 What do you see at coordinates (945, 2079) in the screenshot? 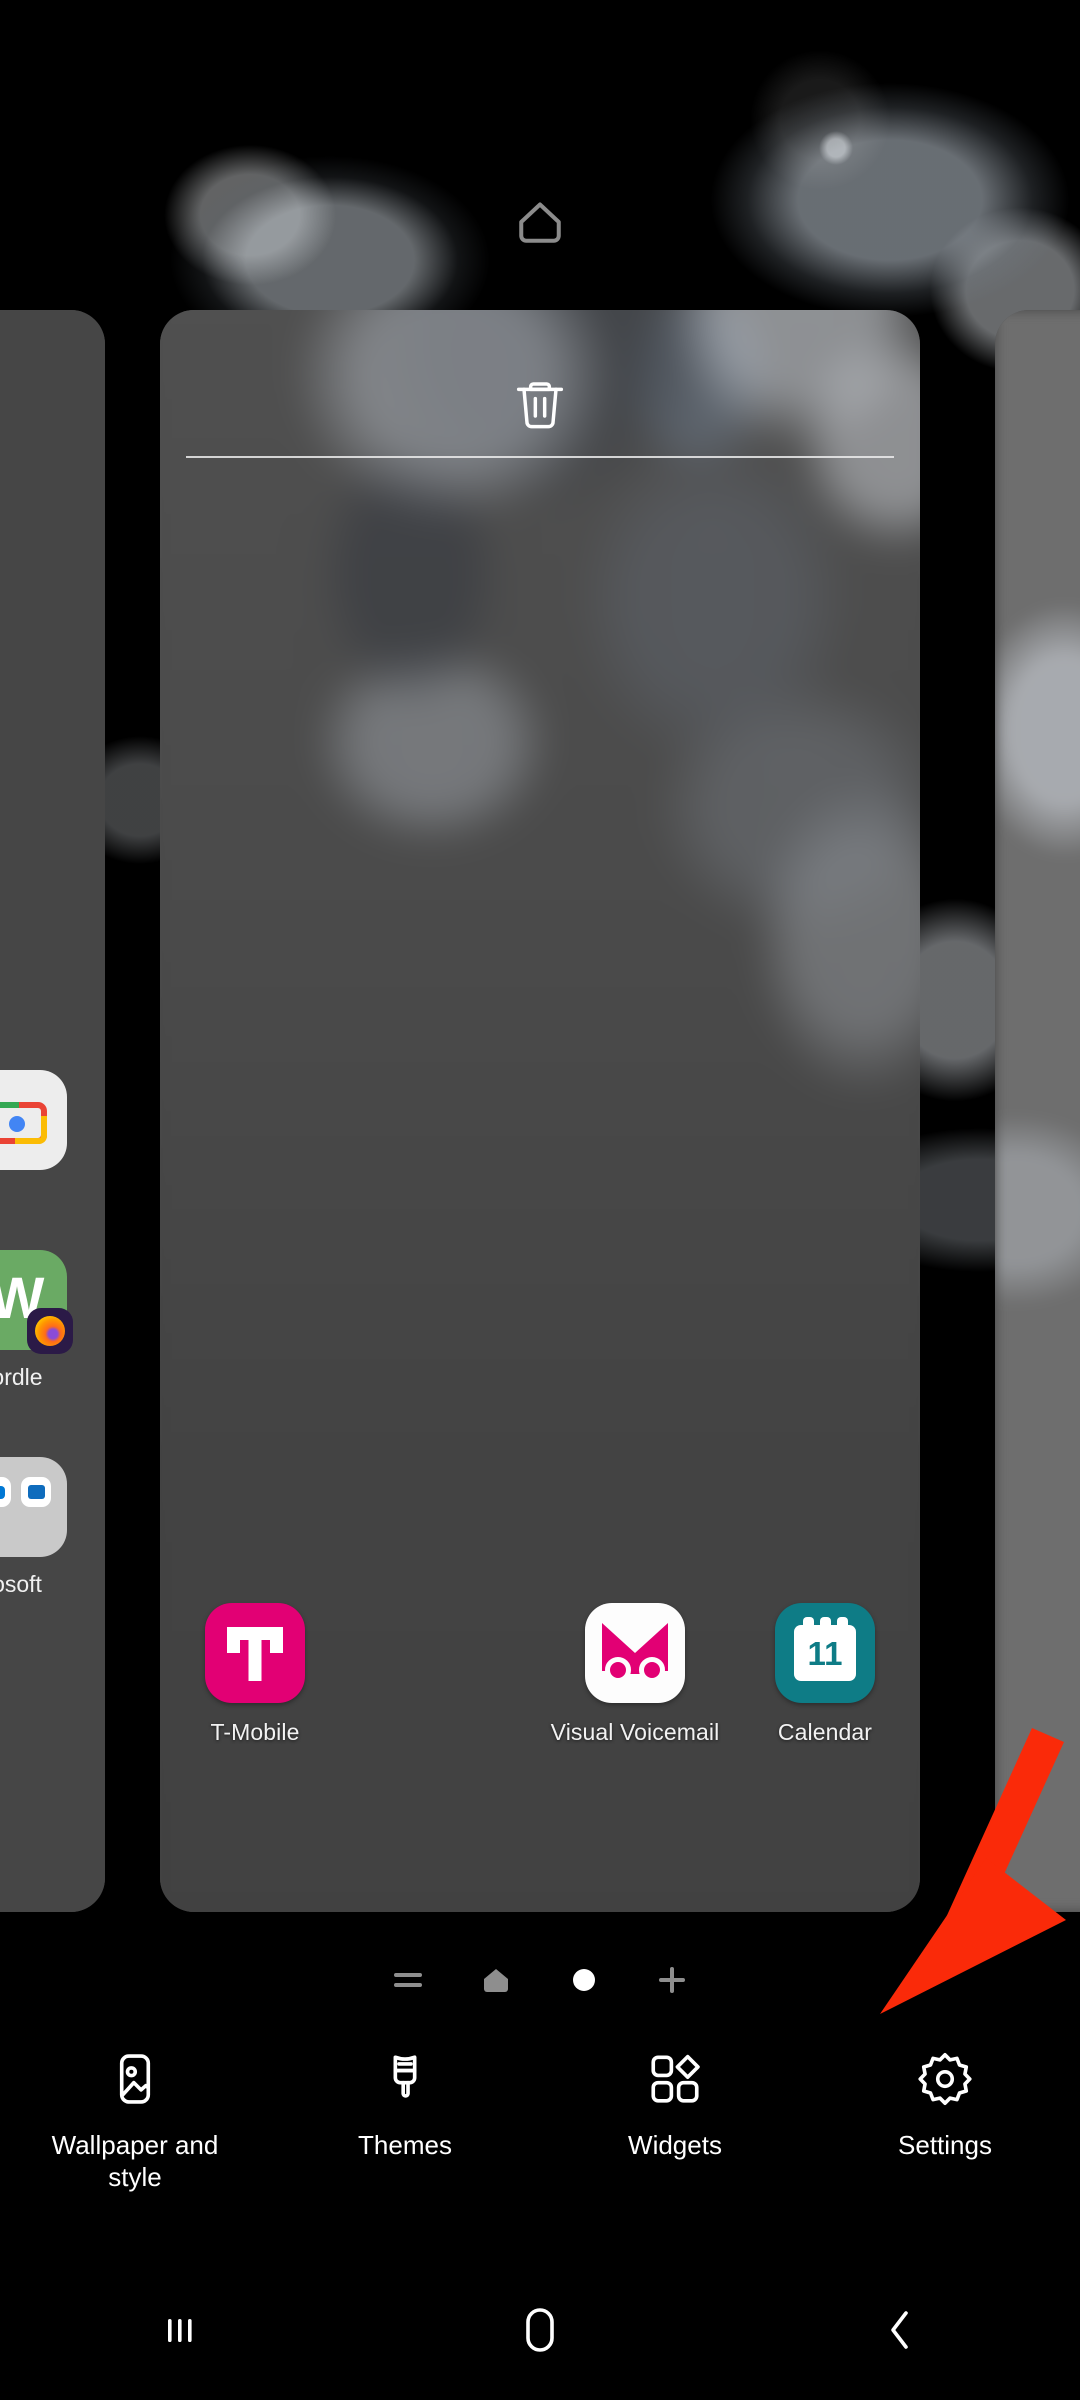
I see `gear-icon` at bounding box center [945, 2079].